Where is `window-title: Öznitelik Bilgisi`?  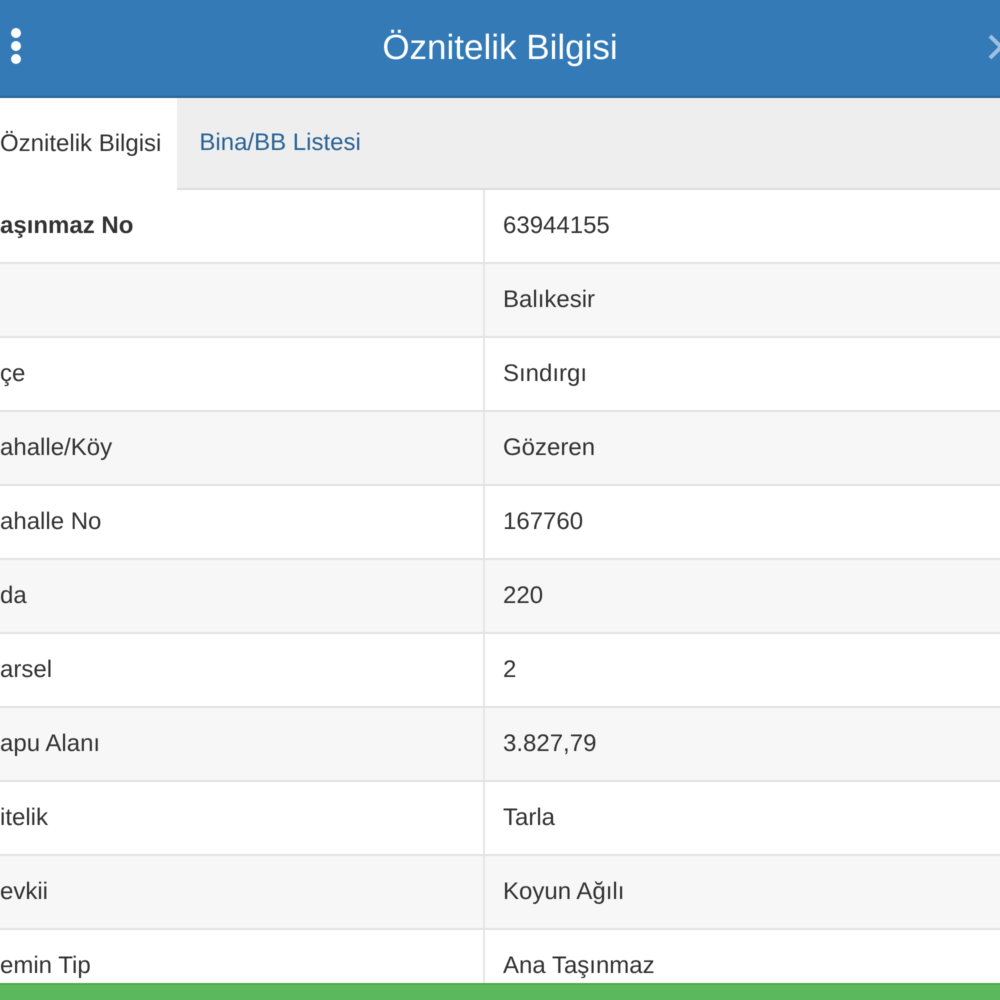
window-title: Öznitelik Bilgisi is located at coordinates (500, 48).